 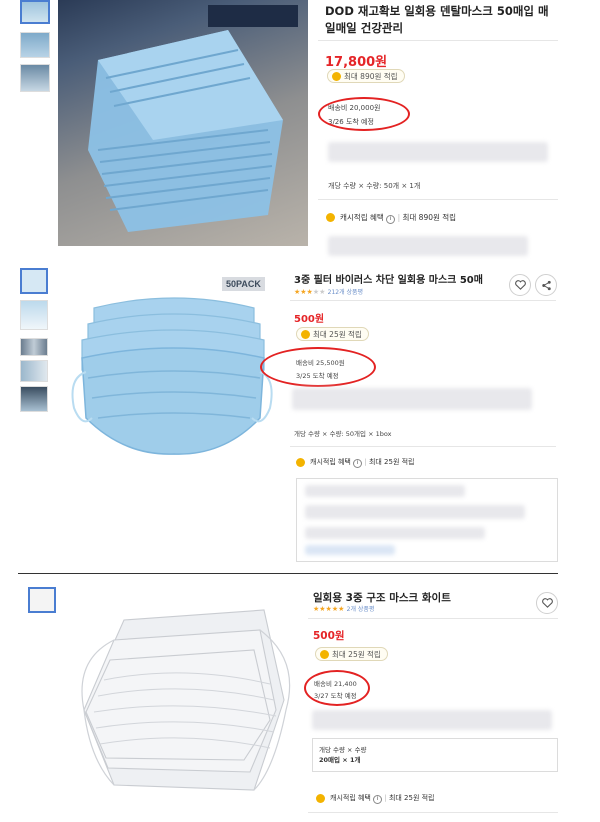 What do you see at coordinates (288, 573) in the screenshot?
I see `section-divider` at bounding box center [288, 573].